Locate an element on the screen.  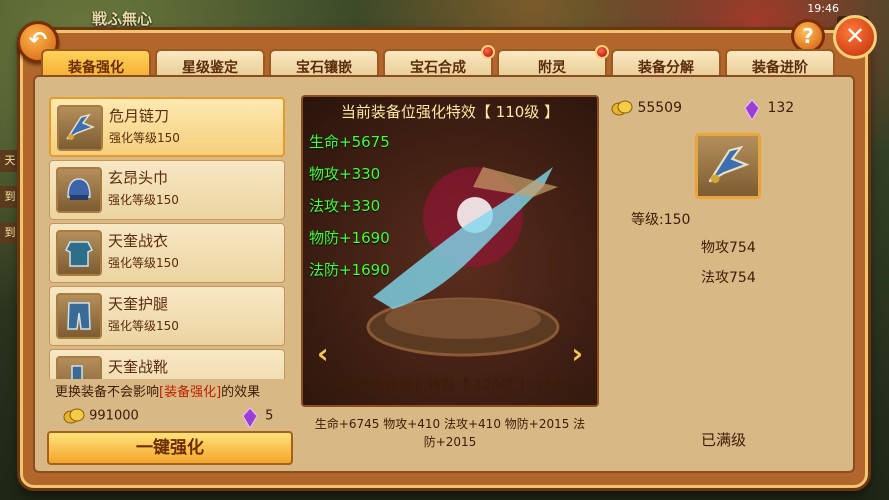
gold-cost: 991000 is located at coordinates (114, 416).